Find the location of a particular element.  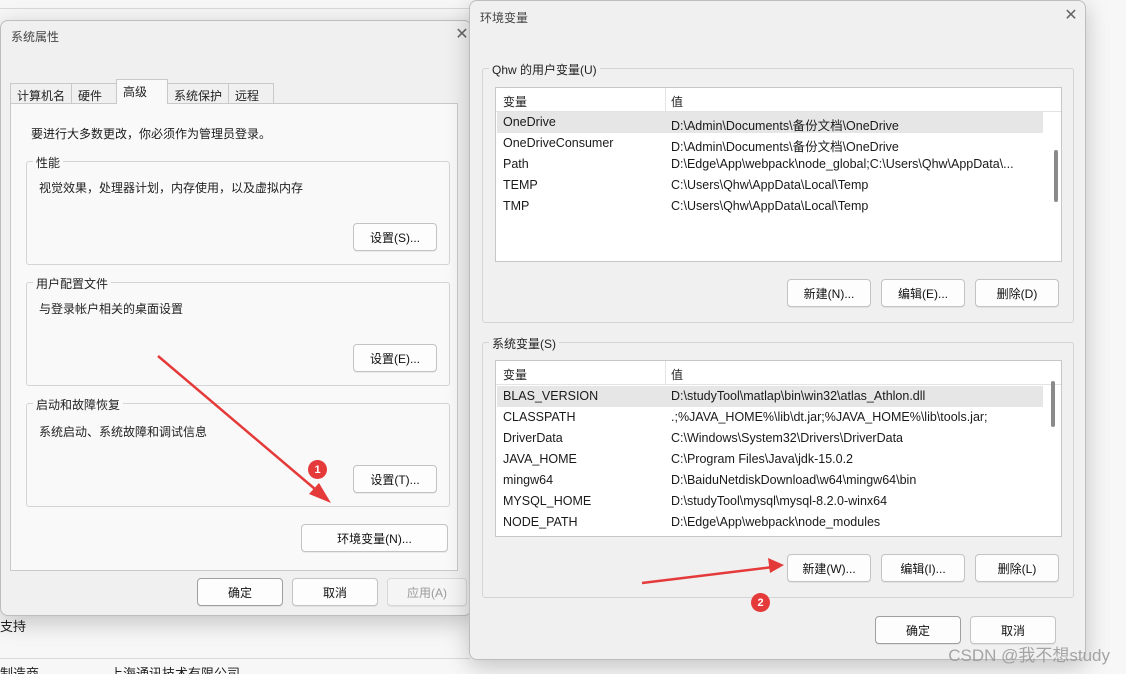

arrow-1-icon is located at coordinates (244, 429).